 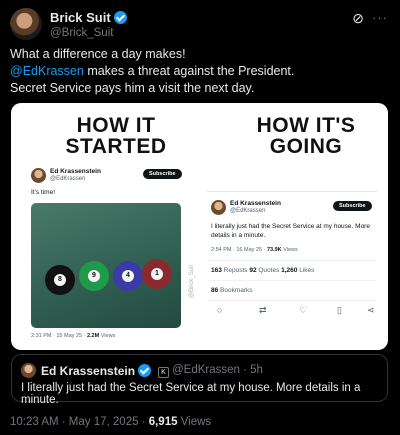 What do you see at coordinates (116, 125) in the screenshot?
I see `heading-left-line-1: HOW IT` at bounding box center [116, 125].